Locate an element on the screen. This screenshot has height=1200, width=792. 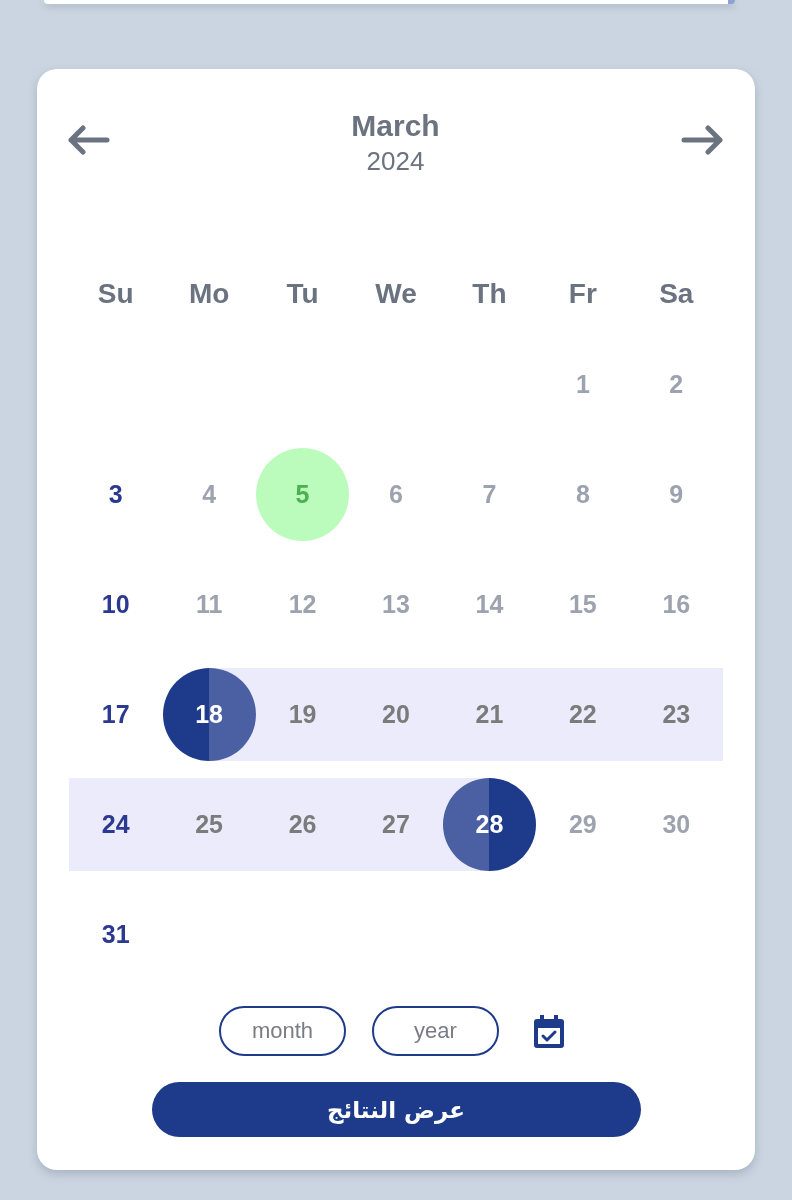
calendar-day: 27 is located at coordinates (396, 824).